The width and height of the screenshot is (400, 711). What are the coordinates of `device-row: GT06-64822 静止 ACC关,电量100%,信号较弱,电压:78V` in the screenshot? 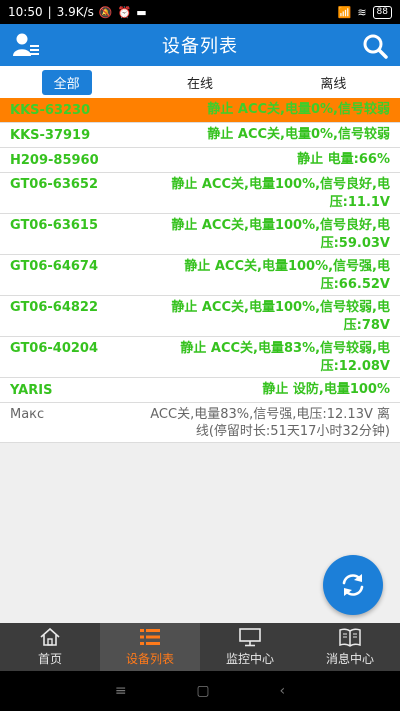 It's located at (200, 316).